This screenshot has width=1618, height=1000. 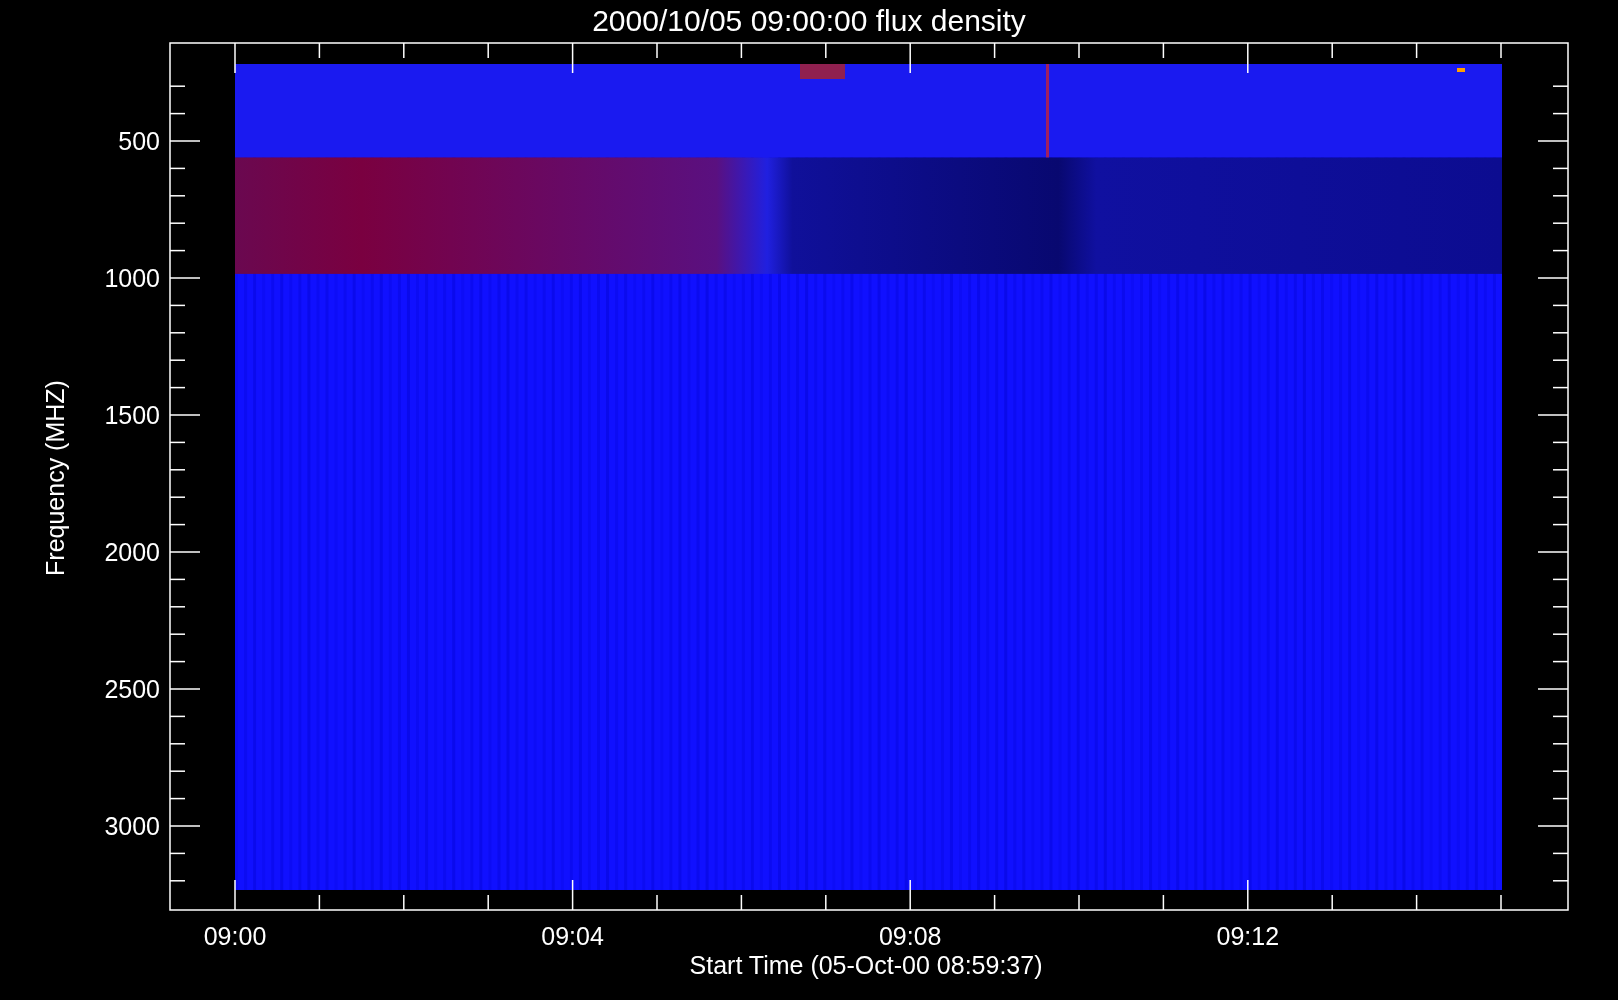 What do you see at coordinates (132, 415) in the screenshot?
I see `y-tick-label: 1500` at bounding box center [132, 415].